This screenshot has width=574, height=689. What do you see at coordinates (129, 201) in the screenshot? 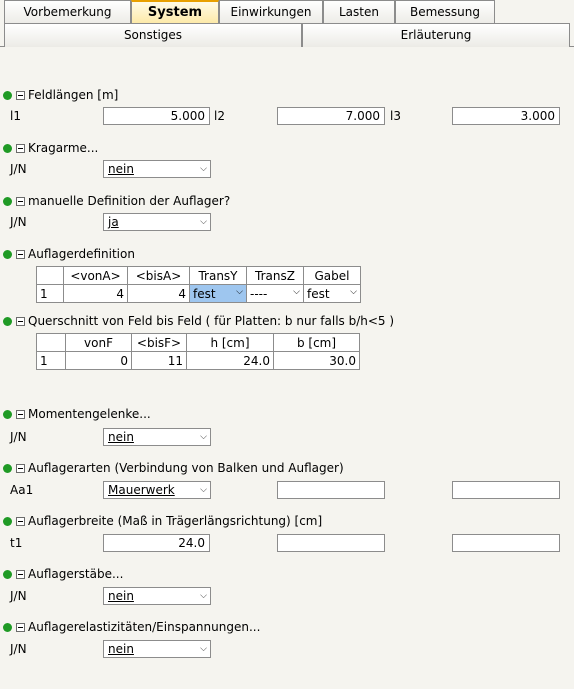
I see `group-title: manuelle Definition der Auflager?` at bounding box center [129, 201].